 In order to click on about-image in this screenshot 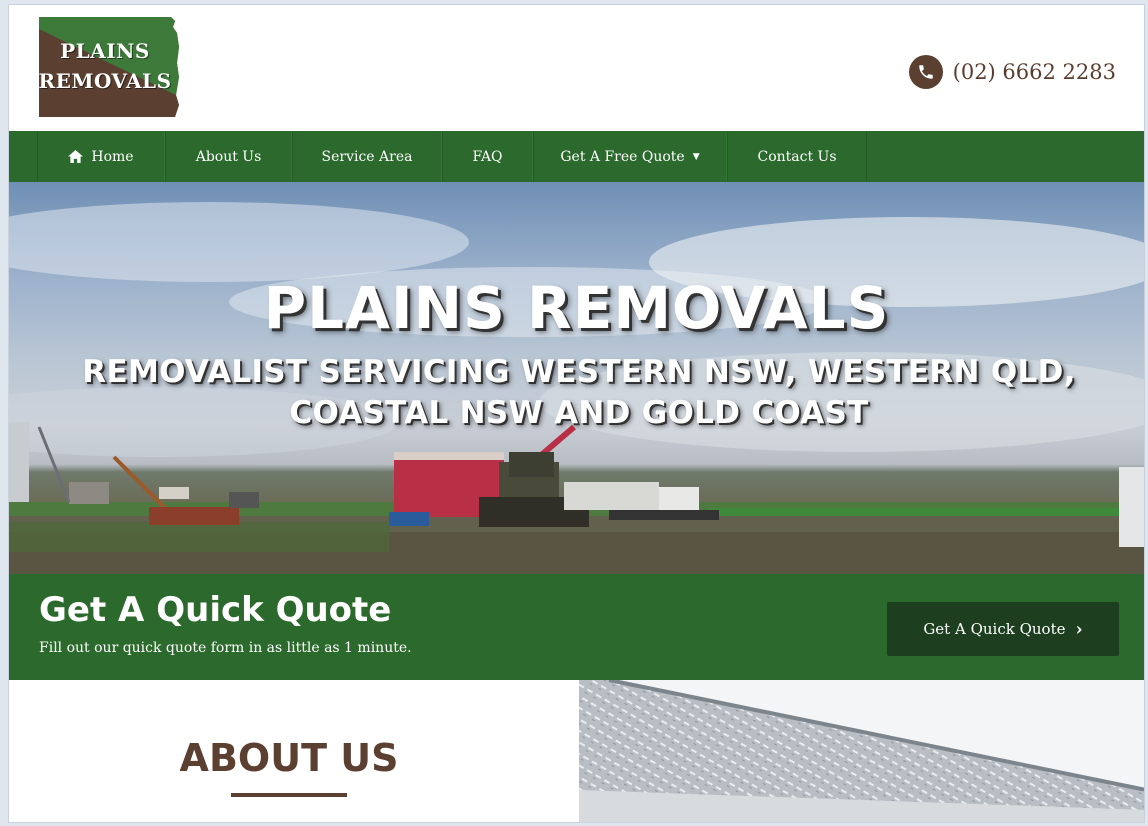, I will do `click(861, 751)`.